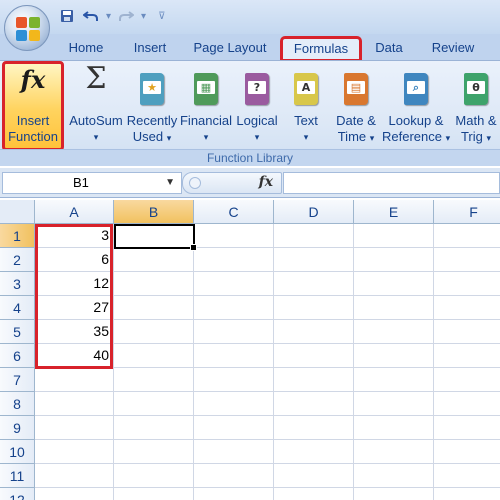  What do you see at coordinates (467, 308) in the screenshot?
I see `cell-f4` at bounding box center [467, 308].